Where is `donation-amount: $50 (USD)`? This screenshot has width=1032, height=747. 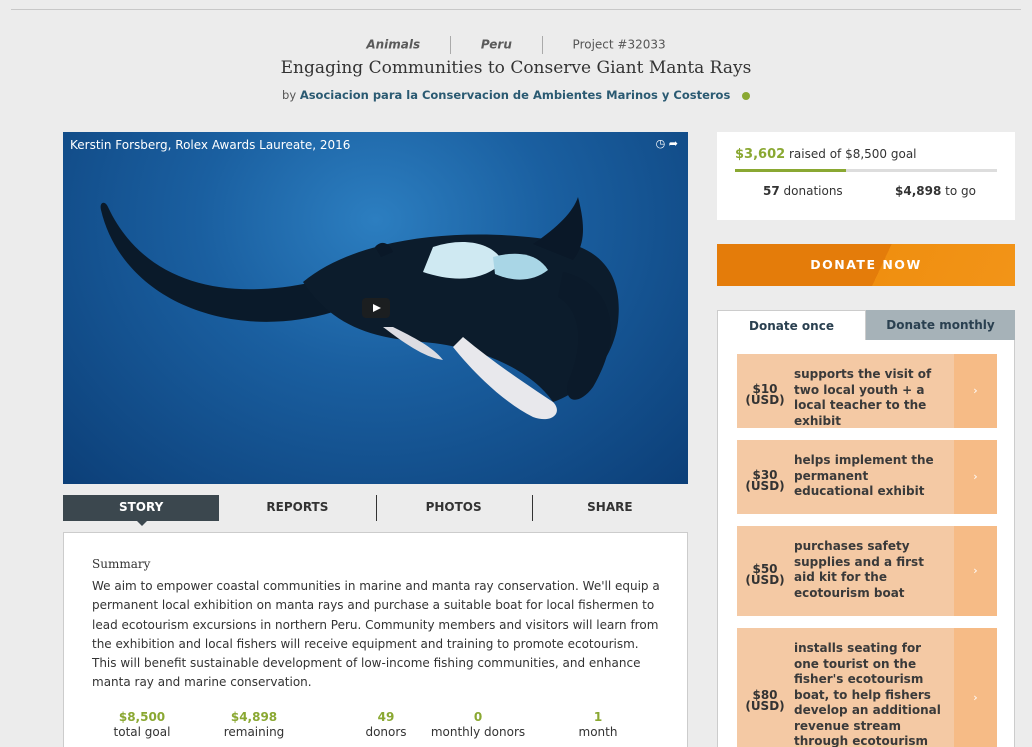 donation-amount: $50 (USD) is located at coordinates (765, 575).